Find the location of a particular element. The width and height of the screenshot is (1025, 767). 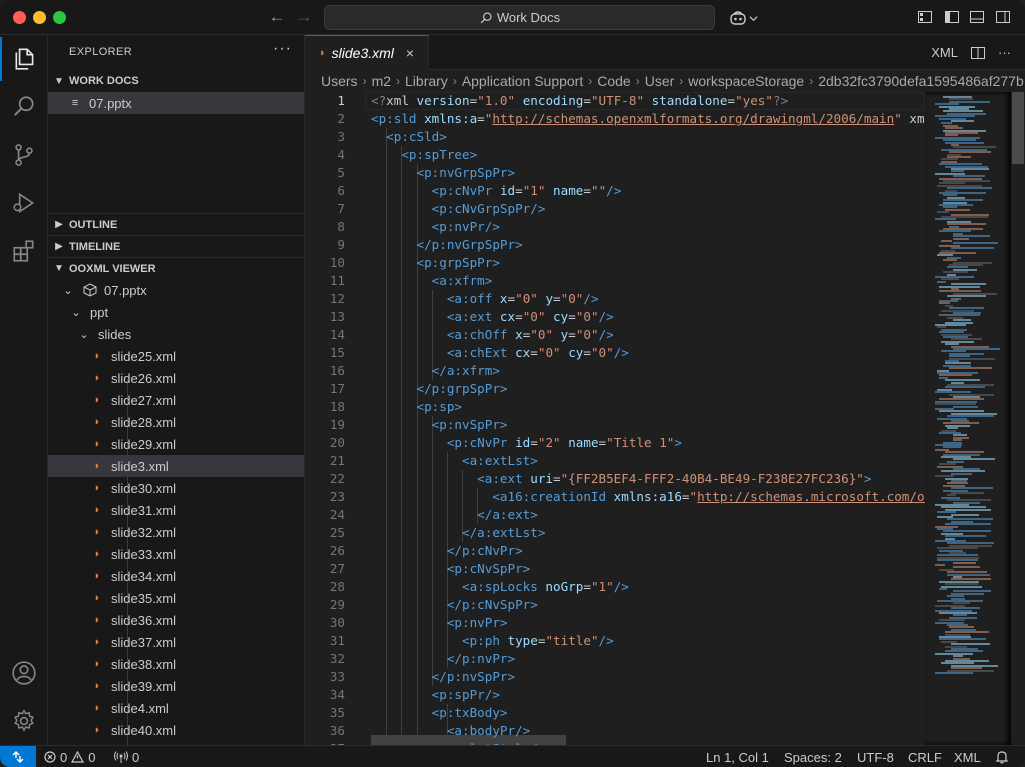

manage-activity is located at coordinates (24, 721).